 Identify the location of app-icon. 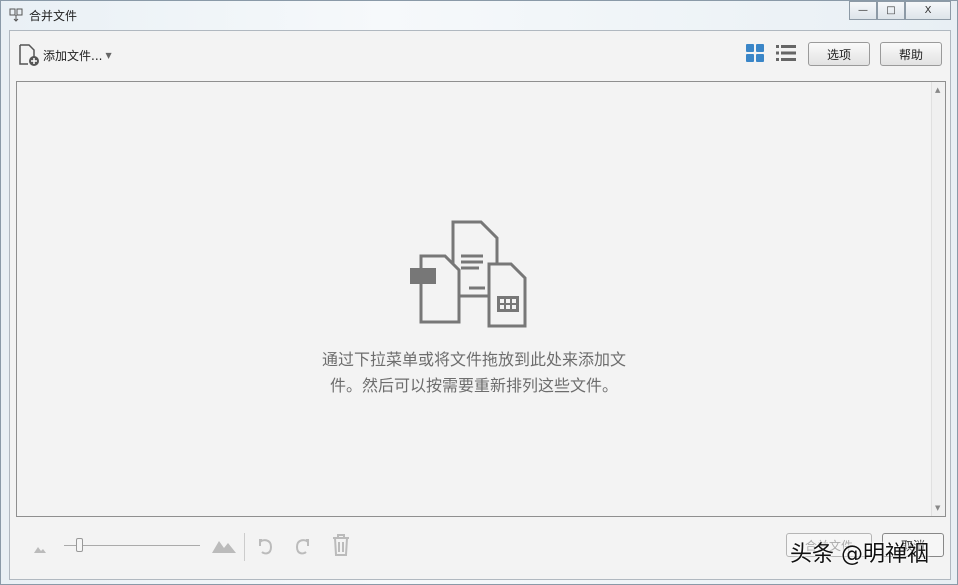
(16, 15).